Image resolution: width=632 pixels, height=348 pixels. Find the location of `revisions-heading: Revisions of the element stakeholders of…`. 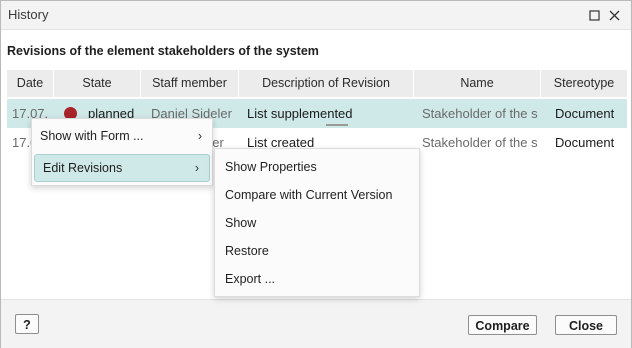

revisions-heading: Revisions of the element stakeholders of… is located at coordinates (163, 51).